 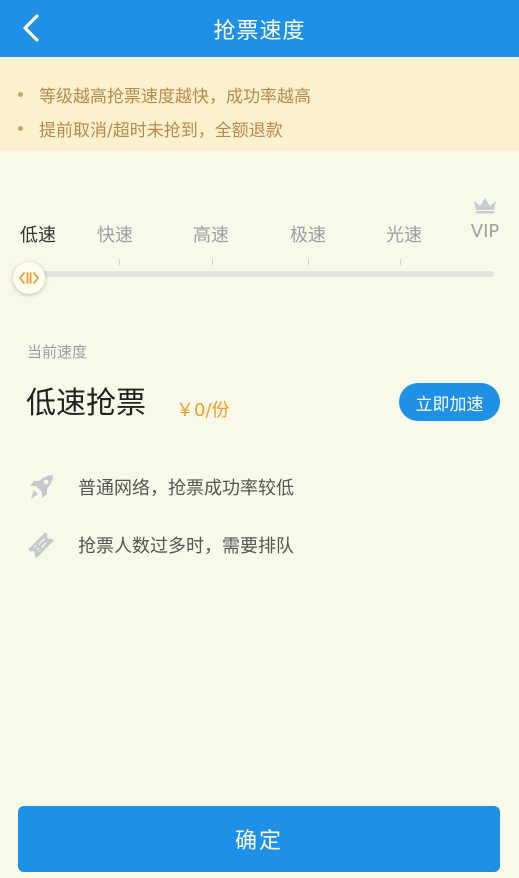 What do you see at coordinates (259, 31) in the screenshot?
I see `page-title: 抢票速度` at bounding box center [259, 31].